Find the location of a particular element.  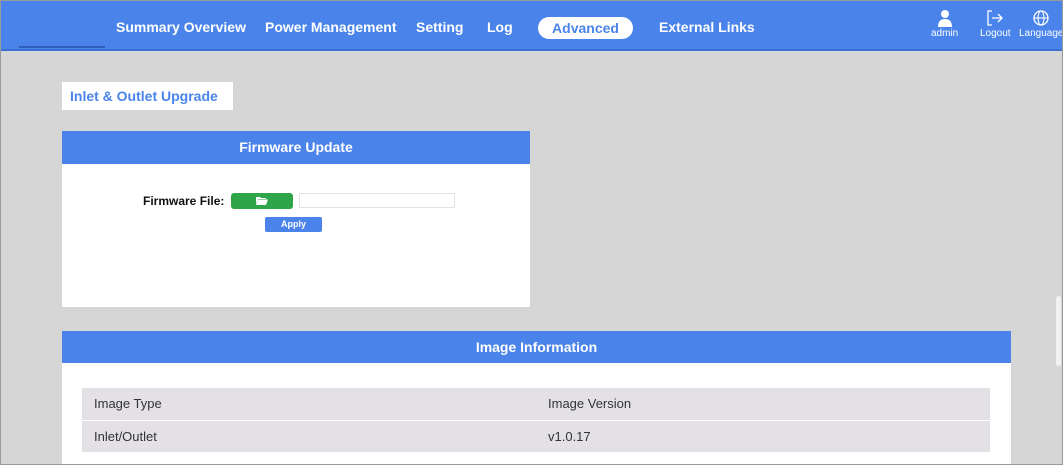

language-button: Language is located at coordinates (1041, 24).